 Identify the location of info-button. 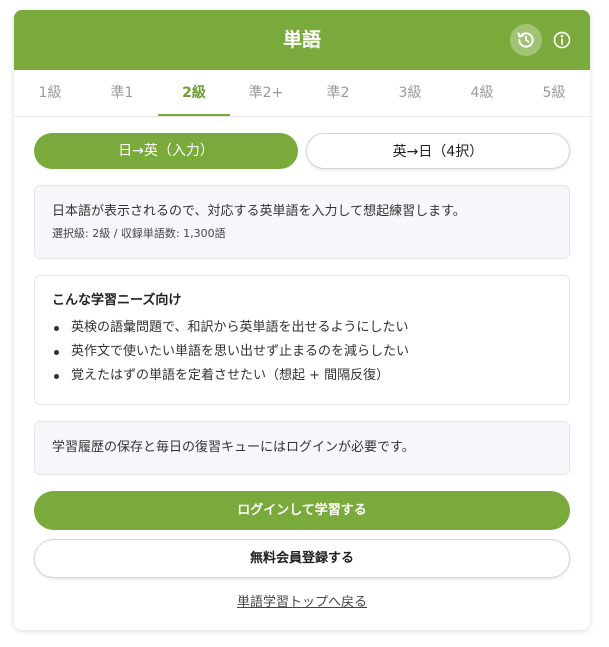
(562, 40).